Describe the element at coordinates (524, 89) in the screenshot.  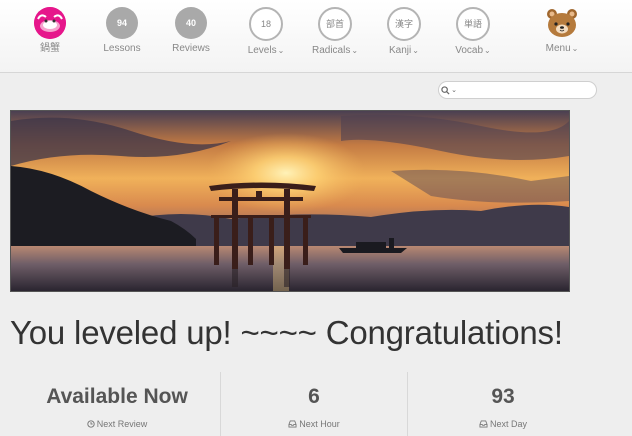
I see `search-input` at that location.